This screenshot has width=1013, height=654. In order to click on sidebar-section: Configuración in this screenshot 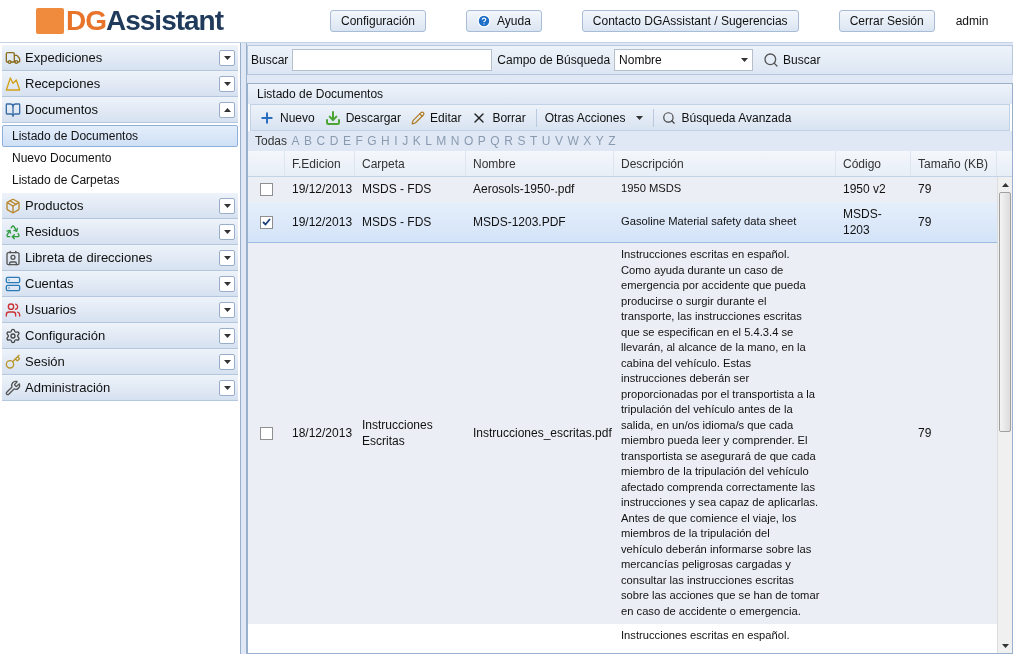, I will do `click(120, 336)`.